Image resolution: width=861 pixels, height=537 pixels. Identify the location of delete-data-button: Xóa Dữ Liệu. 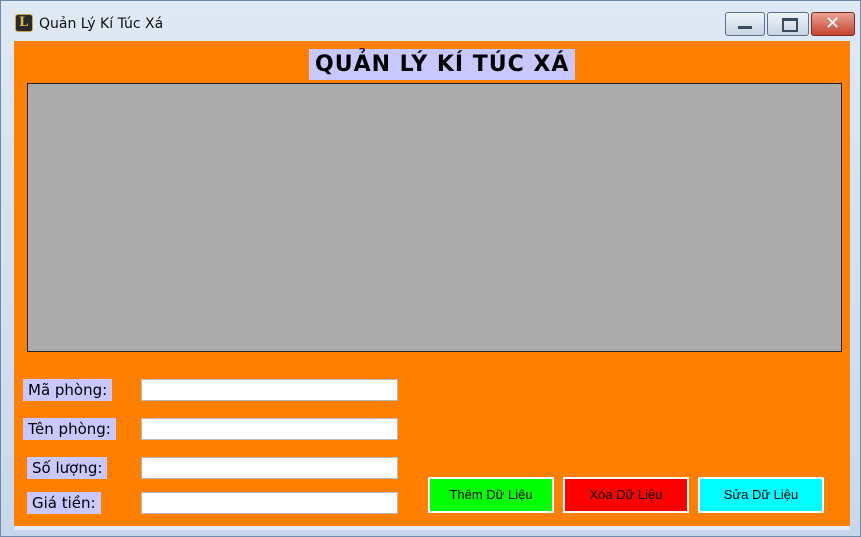
(626, 495).